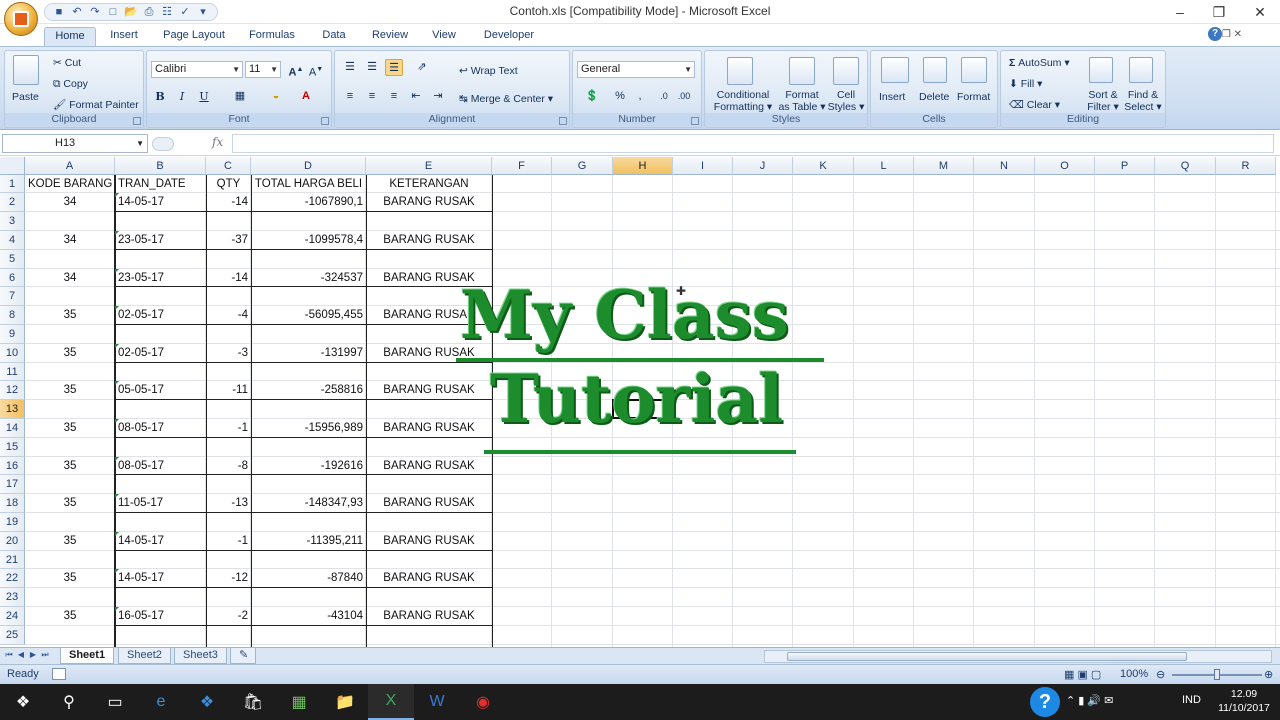 The image size is (1280, 720). Describe the element at coordinates (23, 702) in the screenshot. I see `start-icon: ❖` at that location.